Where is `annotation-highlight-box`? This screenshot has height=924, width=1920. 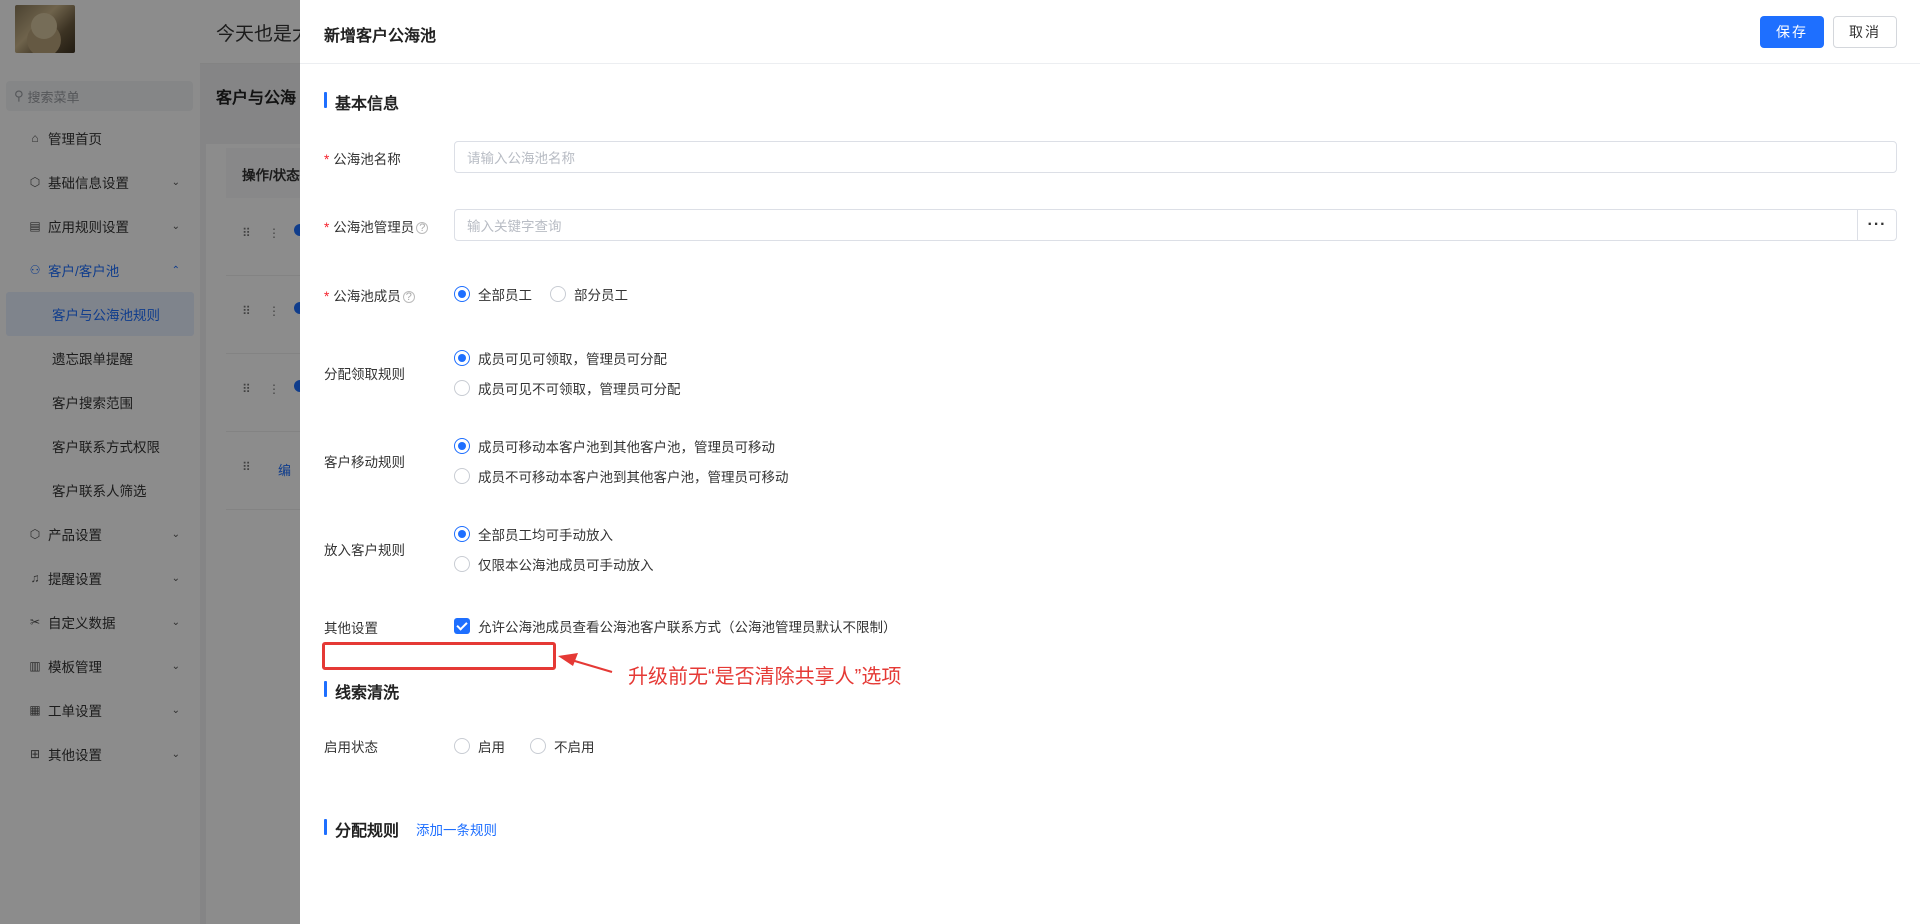
annotation-highlight-box is located at coordinates (439, 656).